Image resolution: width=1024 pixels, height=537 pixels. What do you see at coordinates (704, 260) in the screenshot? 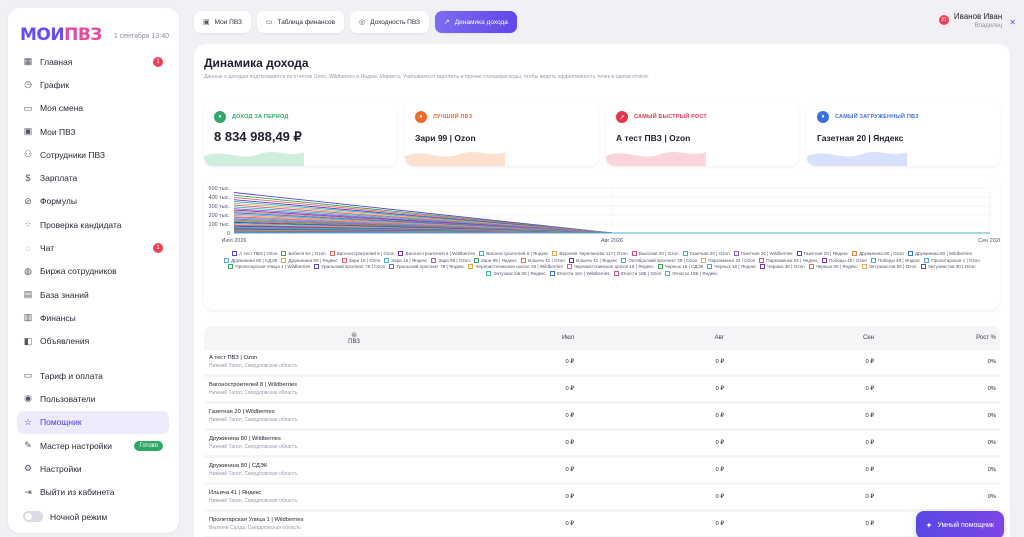
I see `legend-swatch` at bounding box center [704, 260].